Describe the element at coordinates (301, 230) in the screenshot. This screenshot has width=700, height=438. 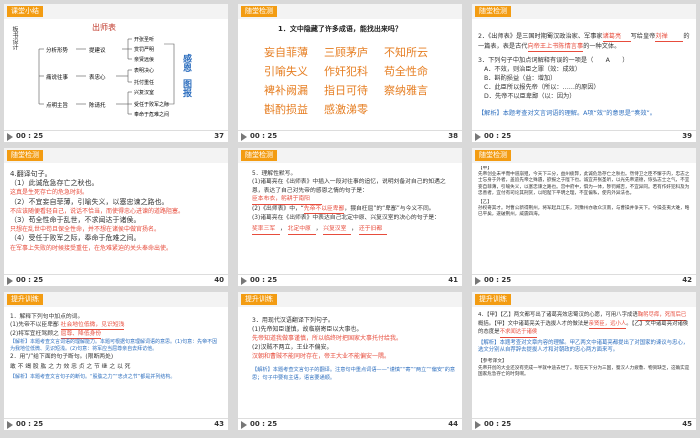
I see `answer-text: 北定中原` at that location.